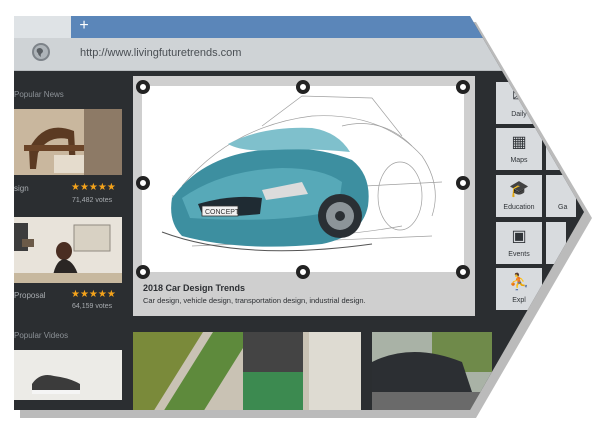 This screenshot has height=425, width=600. I want to click on news-caption: Proposal, so click(30, 295).